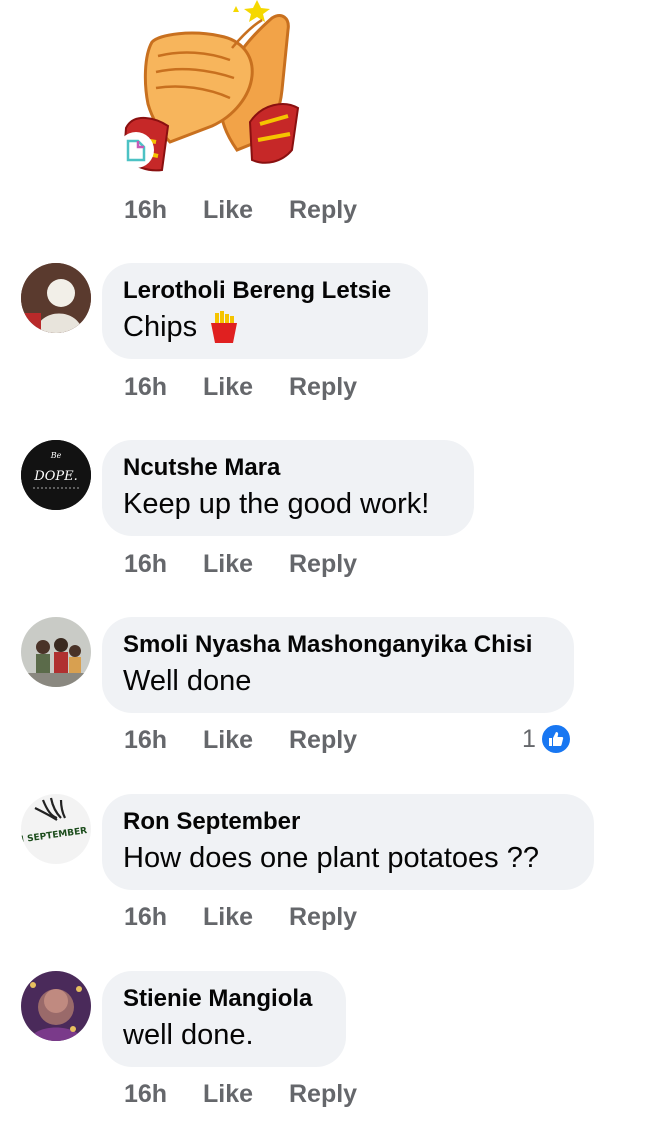 Image resolution: width=670 pixels, height=1142 pixels. I want to click on reaction-summary: 1, so click(547, 739).